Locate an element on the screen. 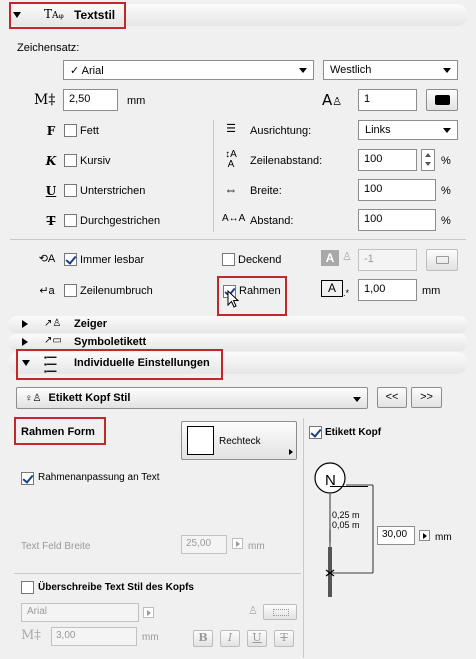  pen-color-button is located at coordinates (442, 100).